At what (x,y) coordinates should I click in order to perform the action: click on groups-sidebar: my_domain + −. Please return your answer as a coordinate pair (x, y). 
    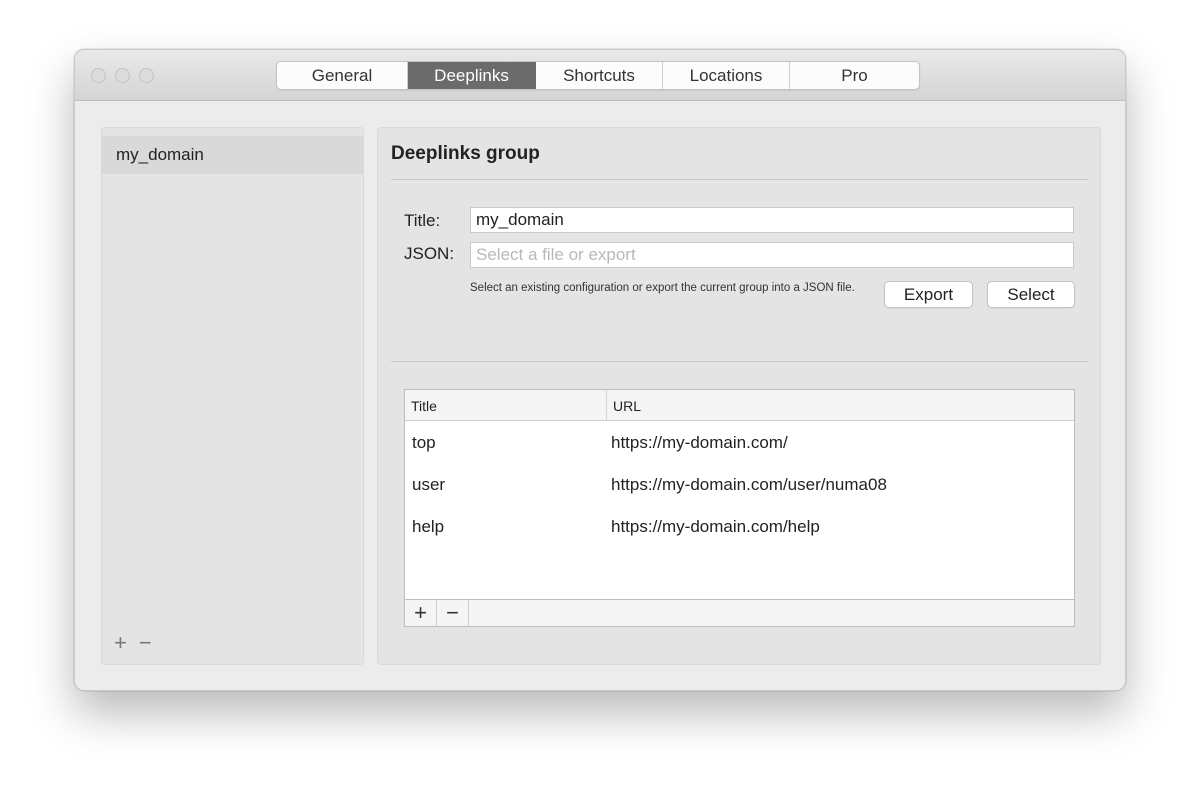
    Looking at the image, I should click on (232, 396).